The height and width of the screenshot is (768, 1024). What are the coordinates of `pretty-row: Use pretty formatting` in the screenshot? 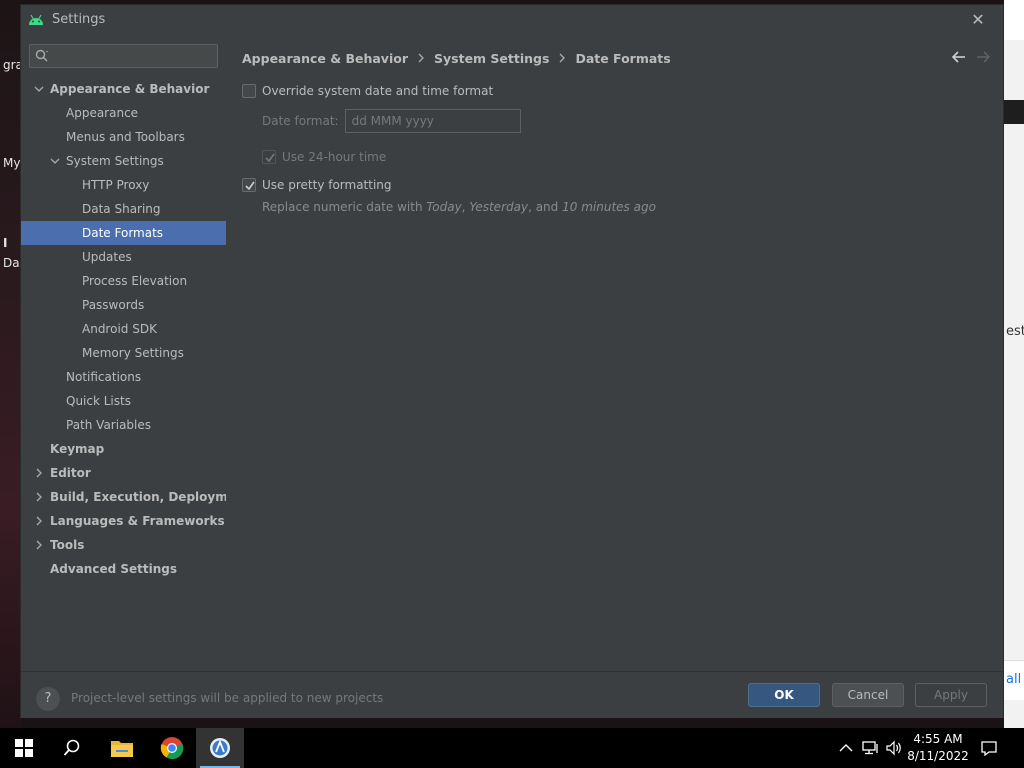 It's located at (317, 185).